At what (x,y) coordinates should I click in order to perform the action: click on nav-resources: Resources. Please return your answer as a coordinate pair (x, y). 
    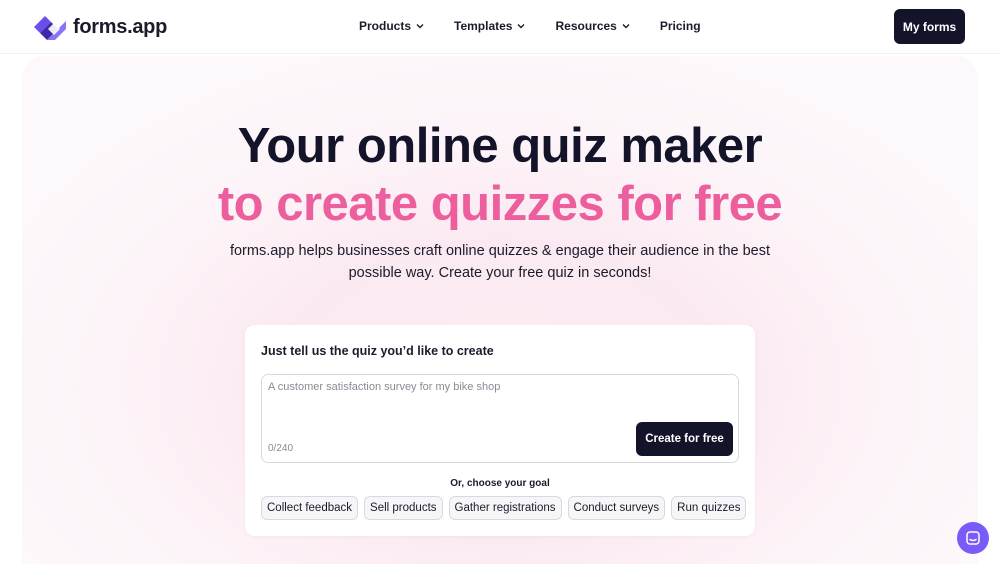
    Looking at the image, I should click on (592, 26).